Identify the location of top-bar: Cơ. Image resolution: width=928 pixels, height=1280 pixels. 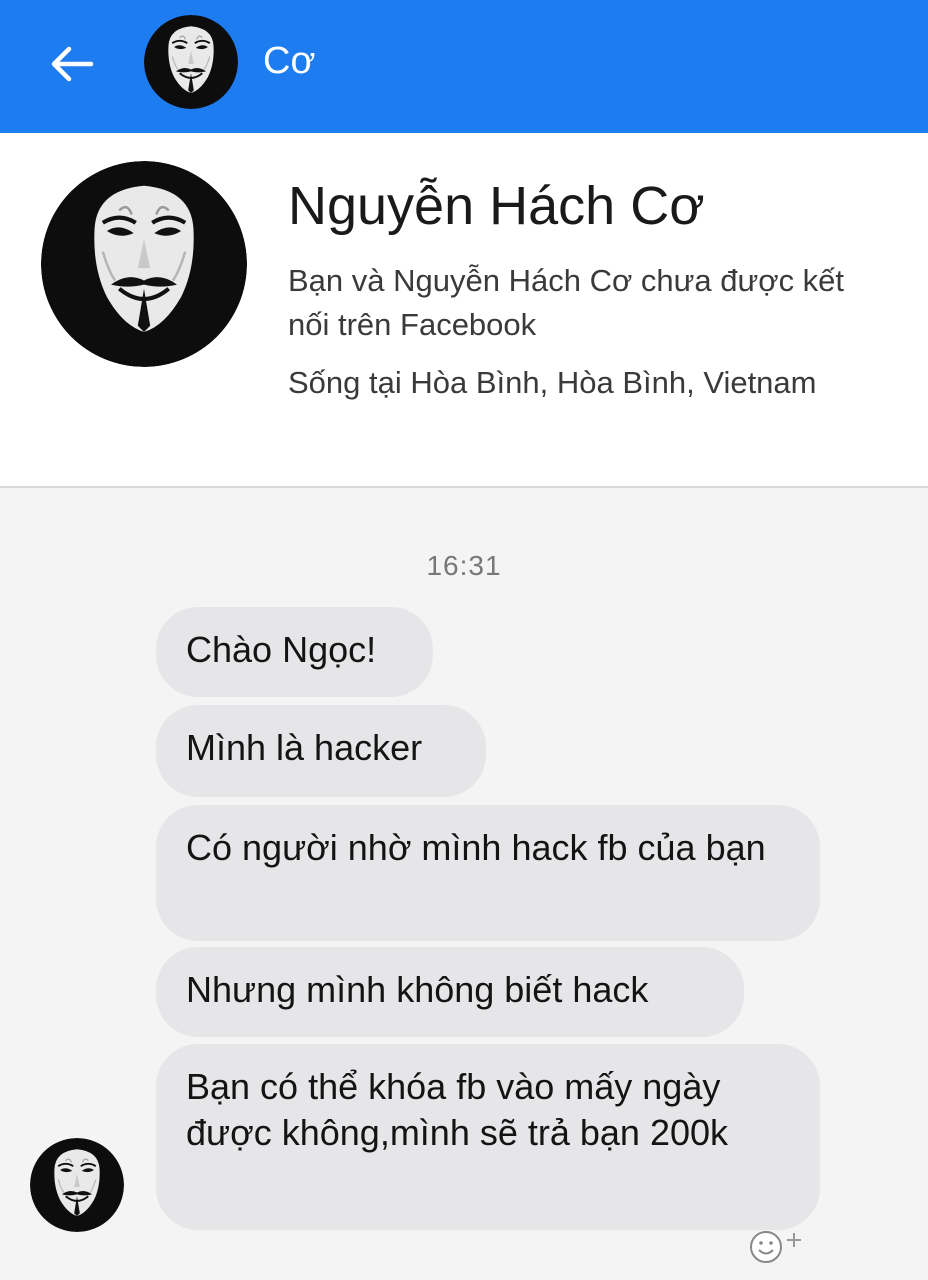
(464, 66).